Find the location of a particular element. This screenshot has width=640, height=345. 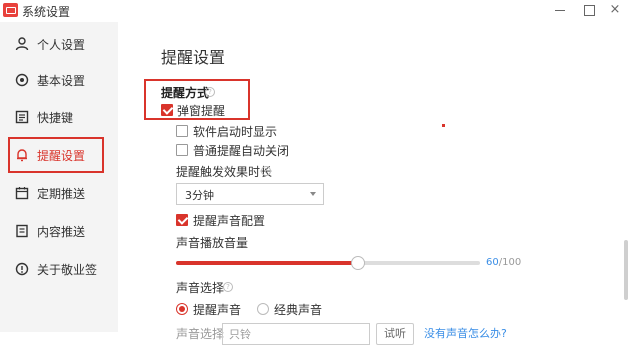

auto-close-label: 普通提醒自动关闭 is located at coordinates (241, 151).